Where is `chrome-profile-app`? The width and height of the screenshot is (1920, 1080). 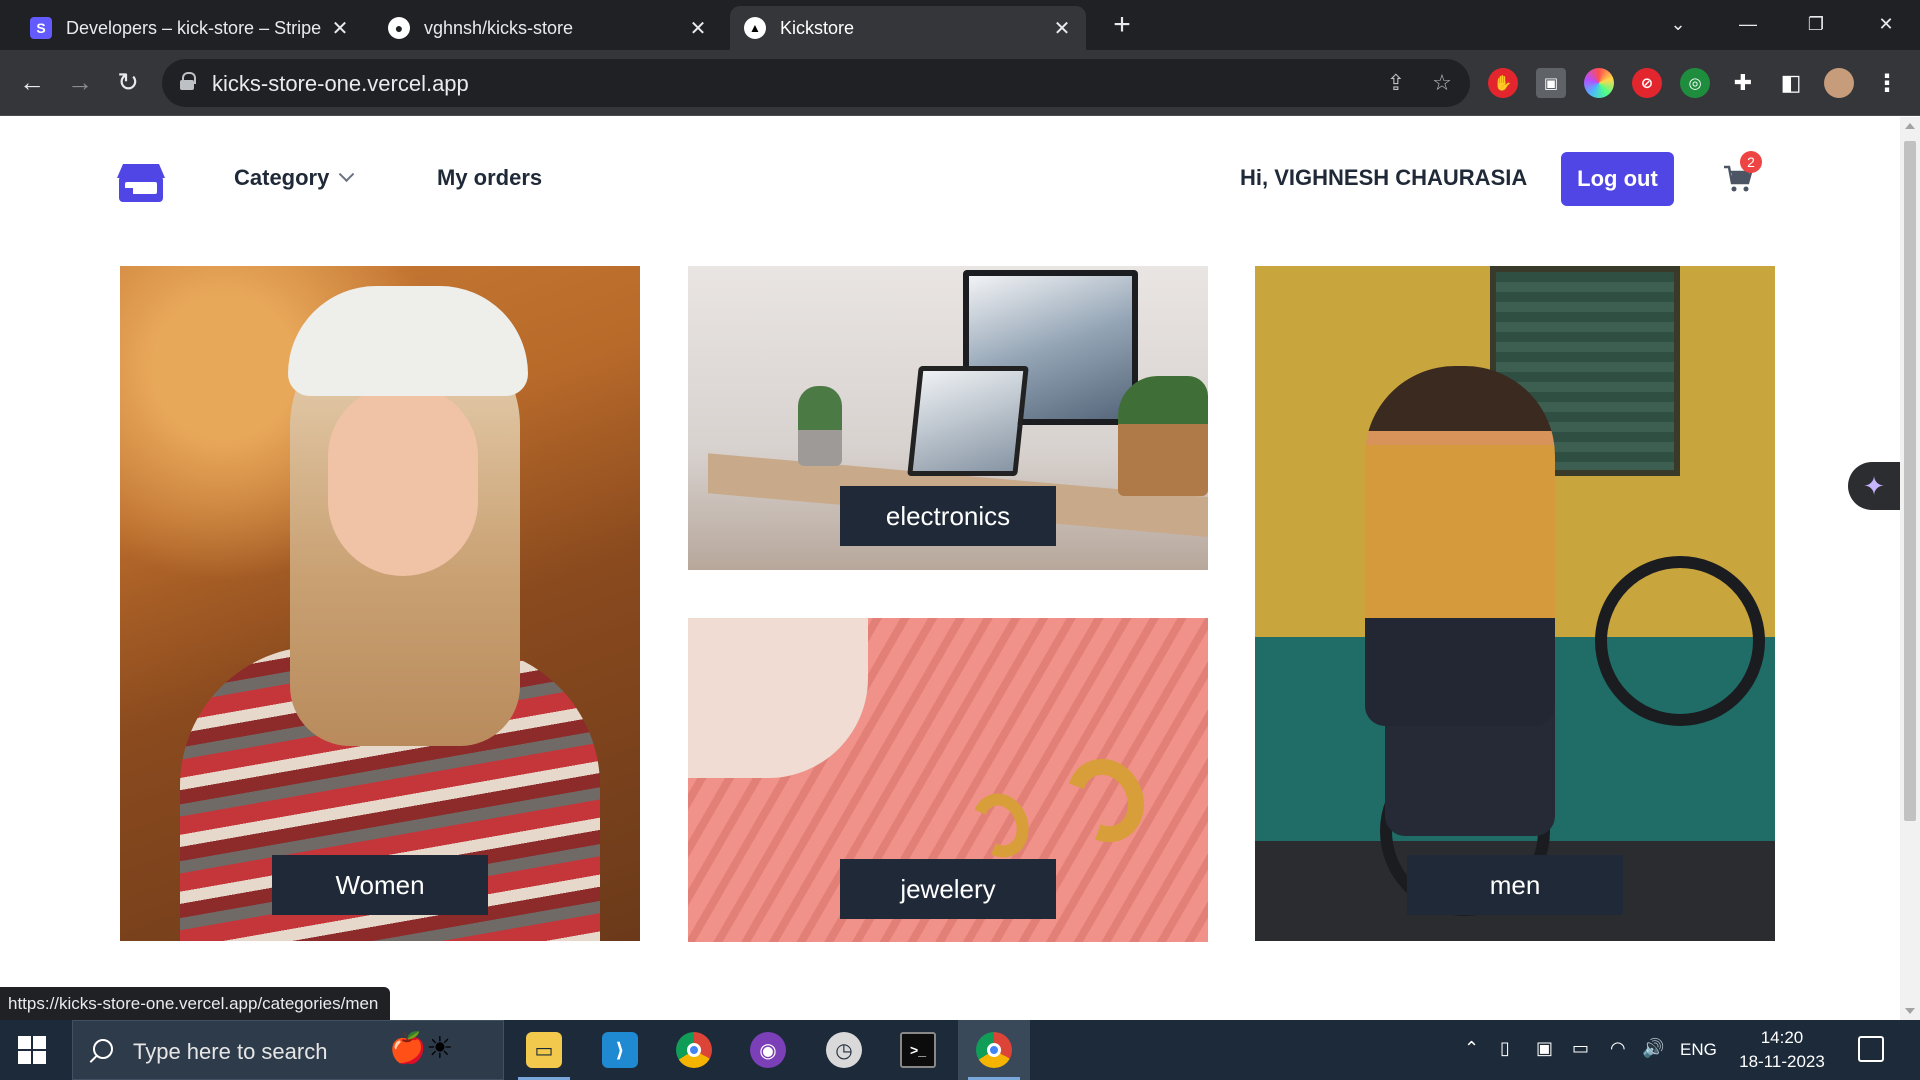
chrome-profile-app is located at coordinates (994, 1050).